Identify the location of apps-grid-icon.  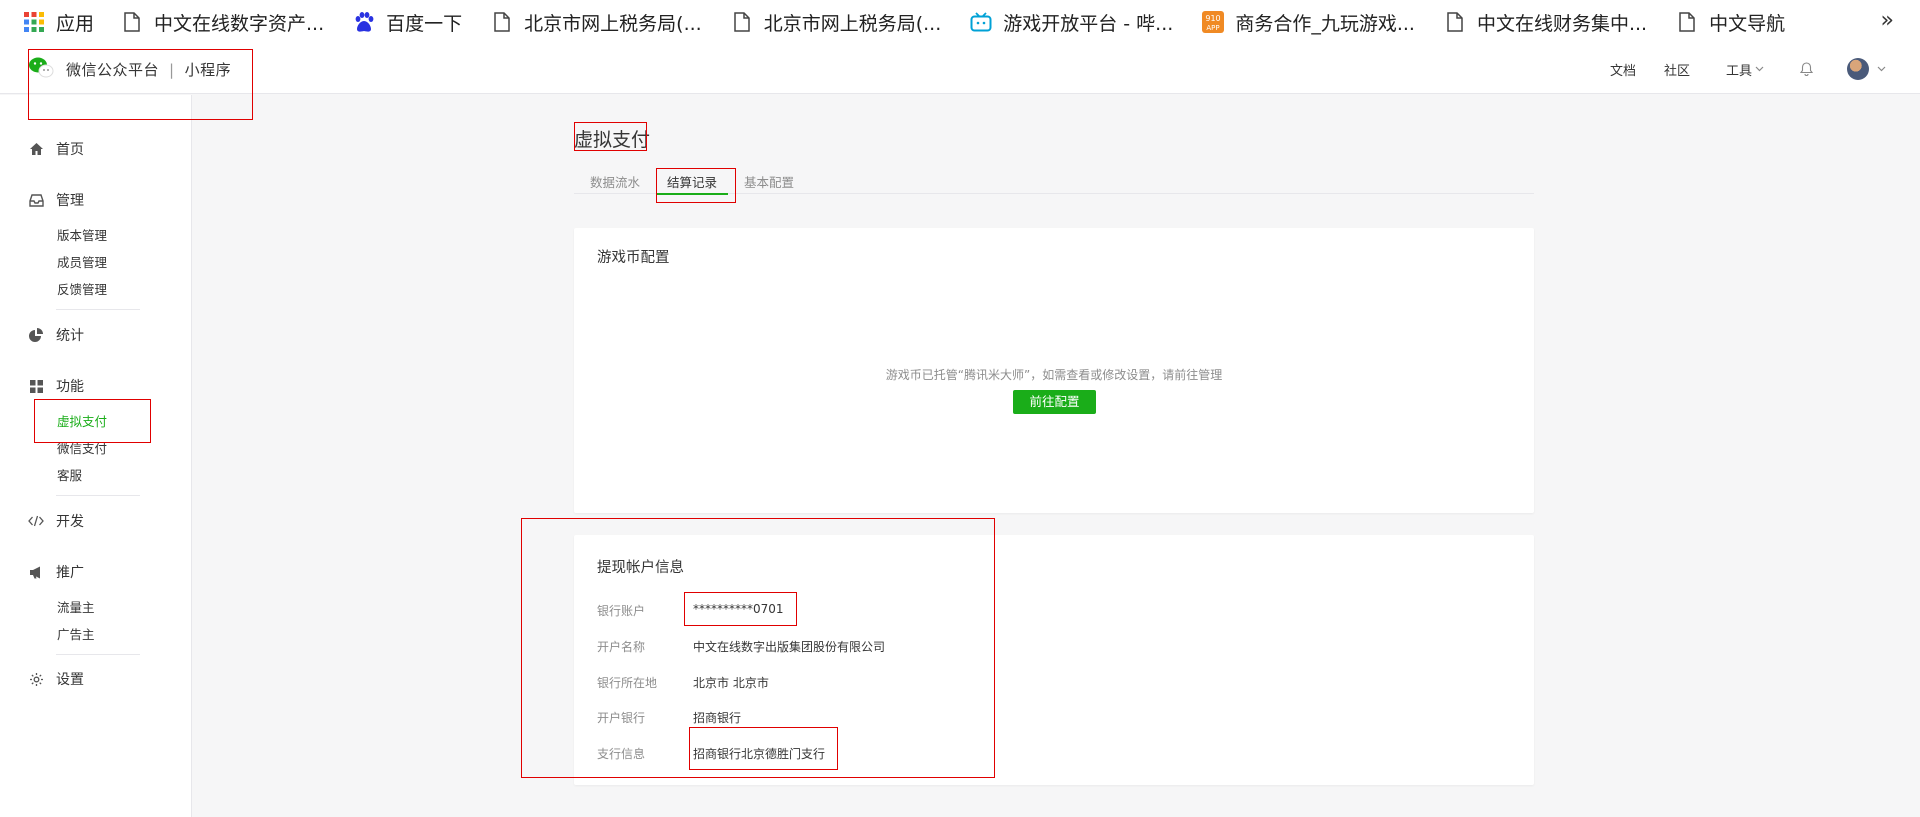
(34, 22).